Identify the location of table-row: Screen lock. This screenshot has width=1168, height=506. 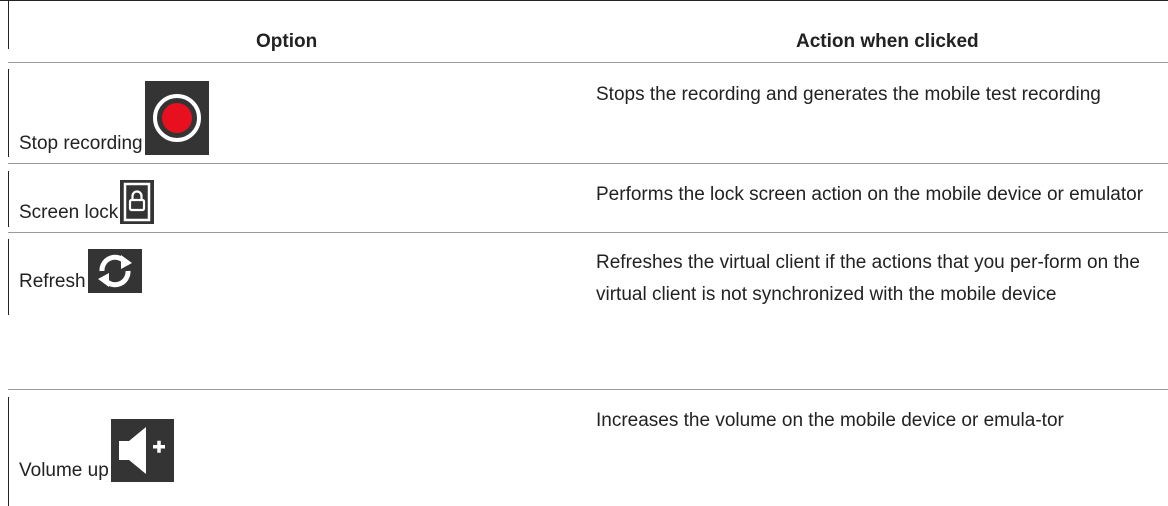
(87, 202).